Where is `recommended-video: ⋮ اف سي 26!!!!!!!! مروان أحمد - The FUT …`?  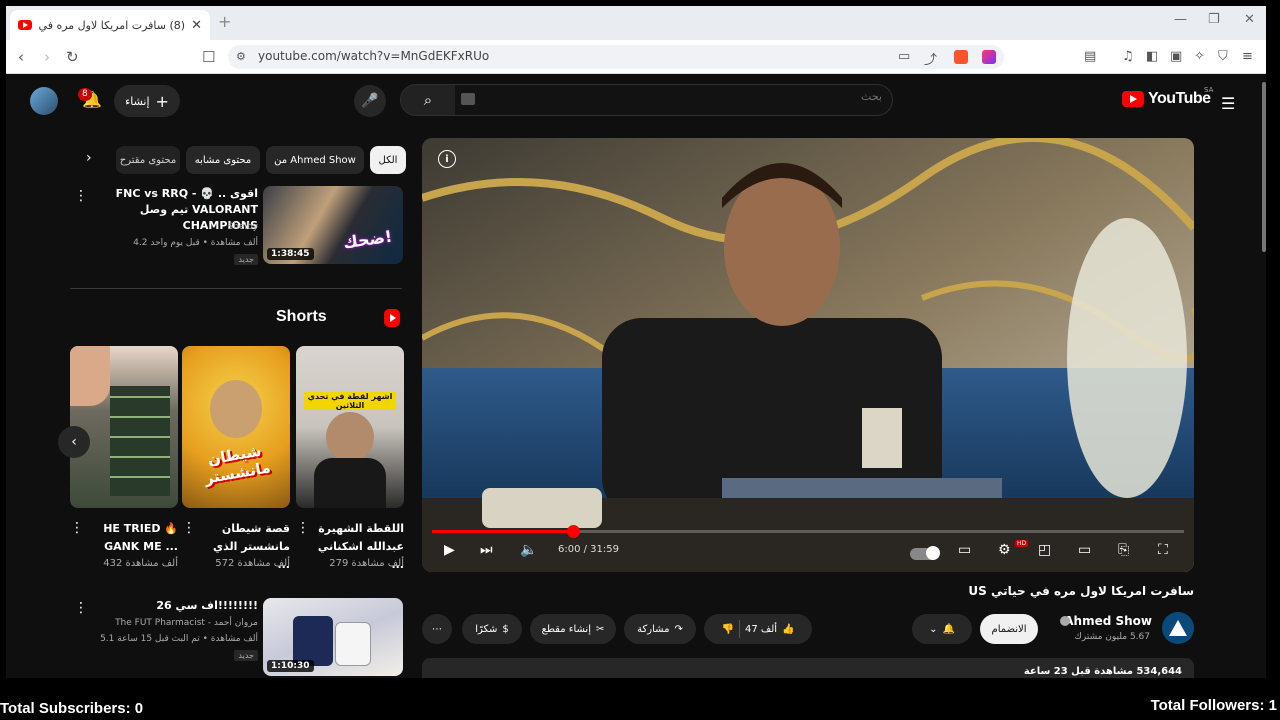
recommended-video: ⋮ اف سي 26!!!!!!!! مروان أحمد - The FUT … is located at coordinates (240, 638).